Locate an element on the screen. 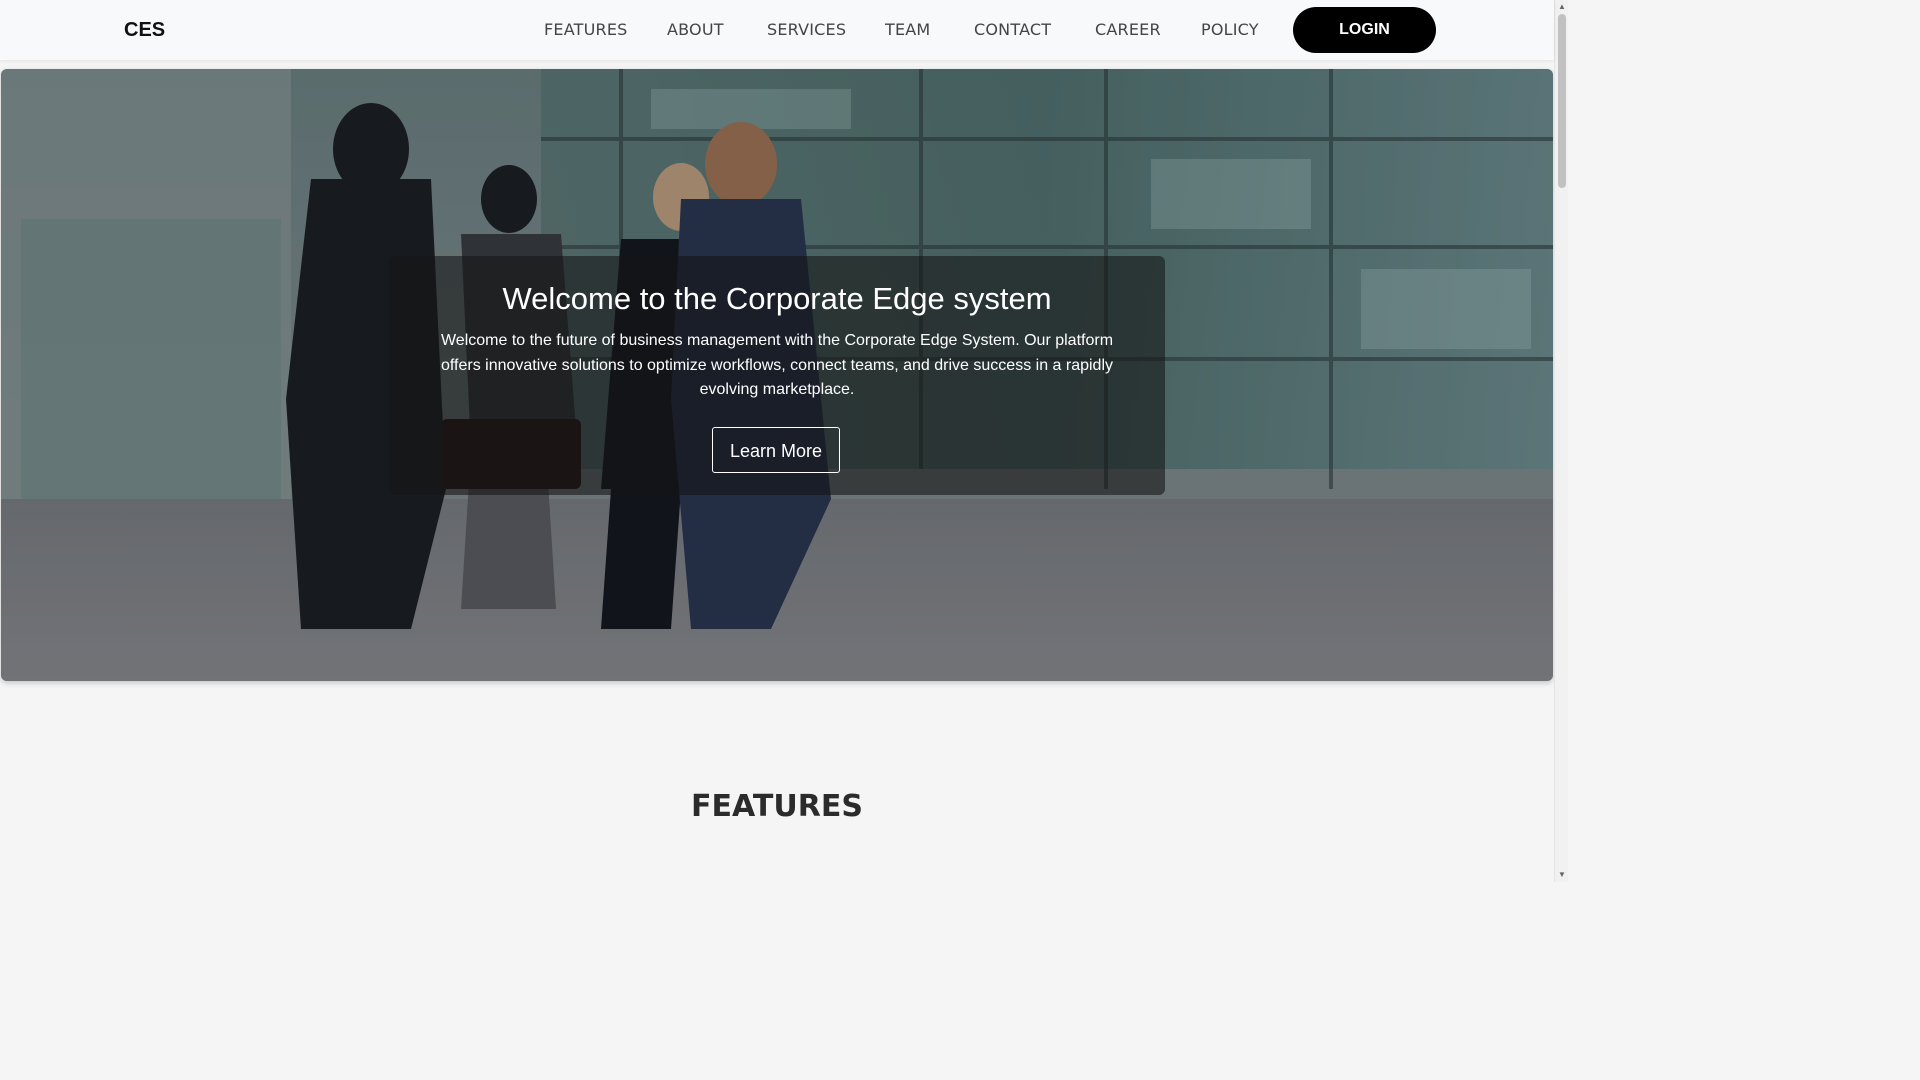  hero-title: Welcome to the Corporate Edge system is located at coordinates (777, 298).